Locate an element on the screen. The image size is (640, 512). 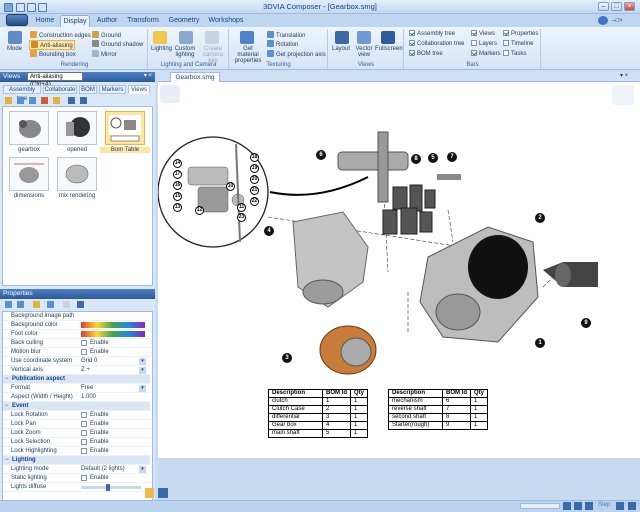
callout-11: 11 is located at coordinates (241, 207).